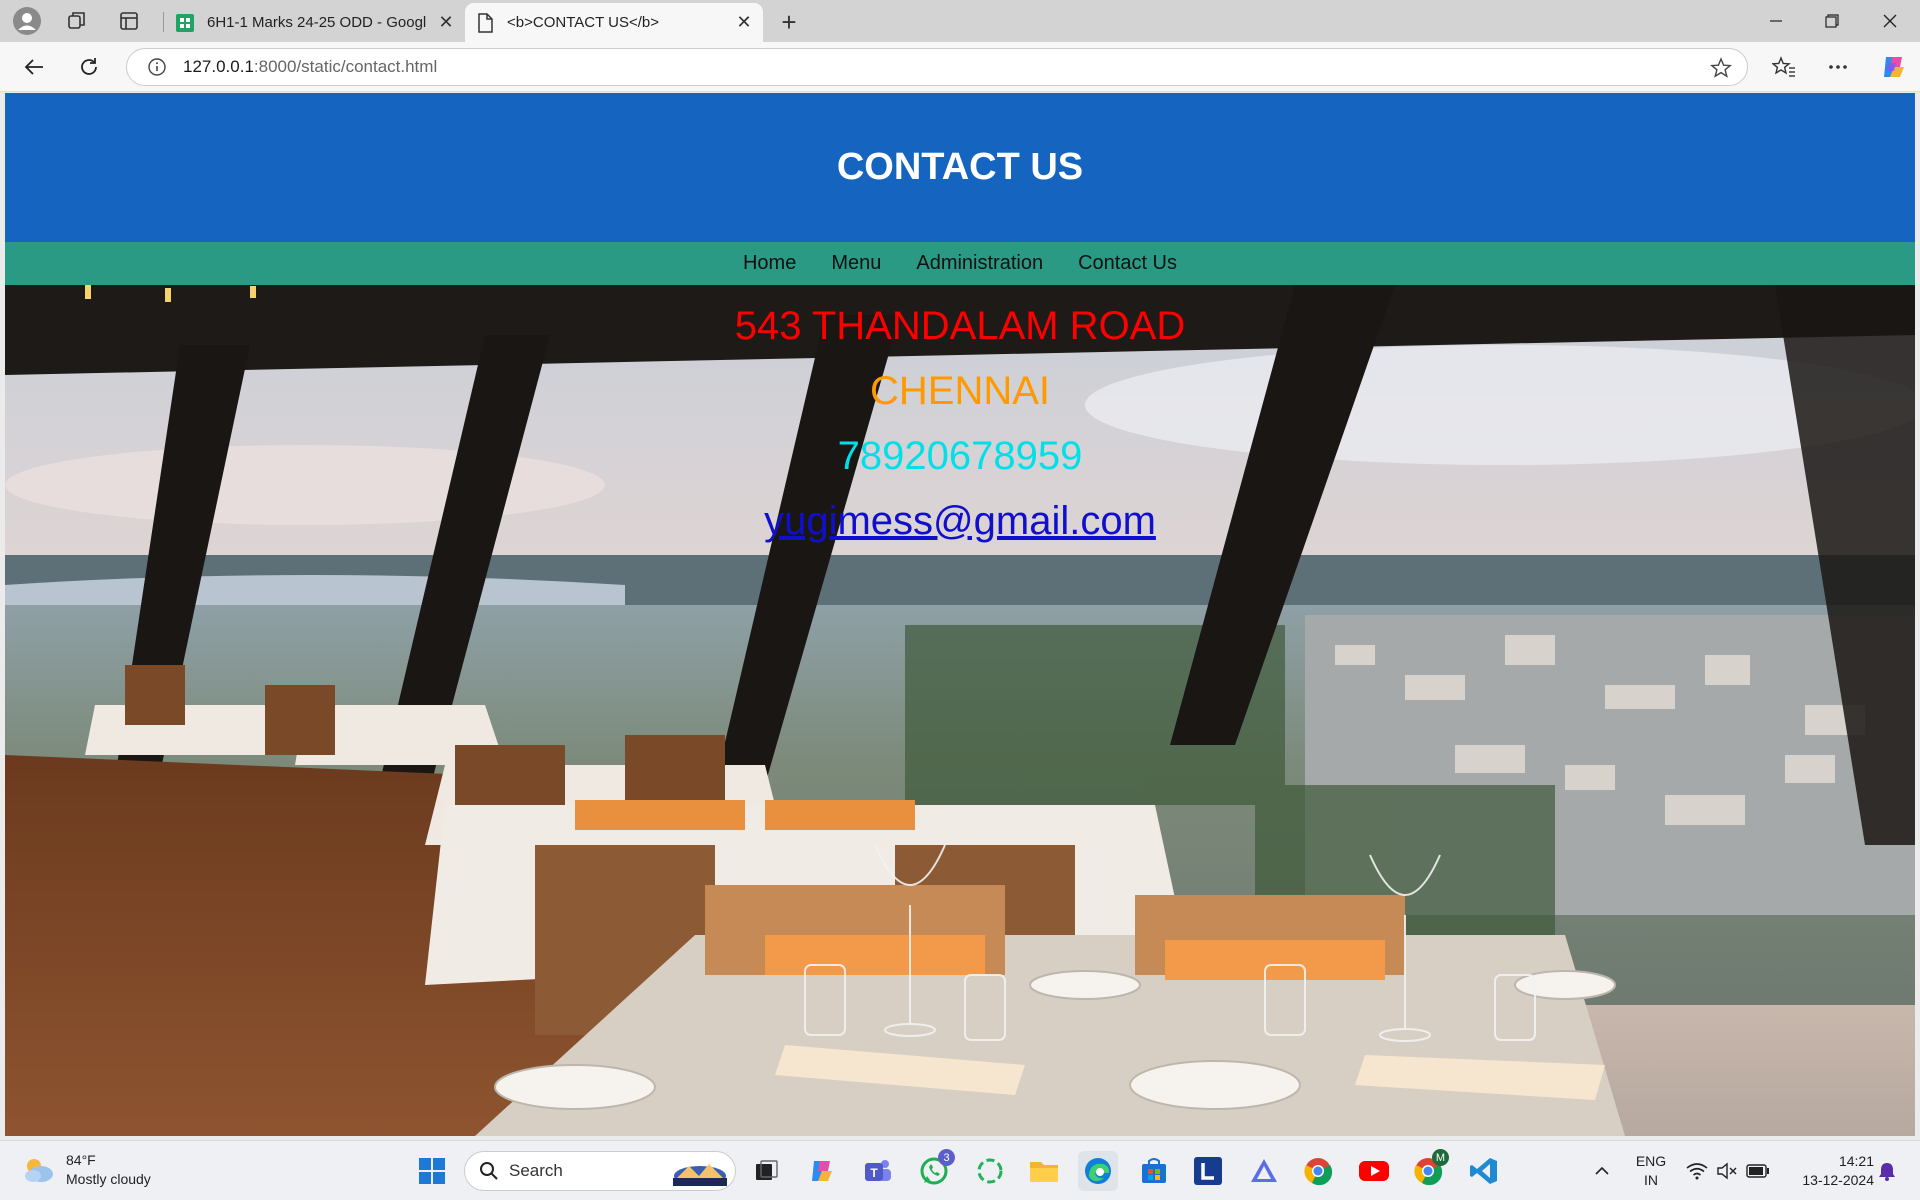  I want to click on contact-phone: 78920678959, so click(960, 456).